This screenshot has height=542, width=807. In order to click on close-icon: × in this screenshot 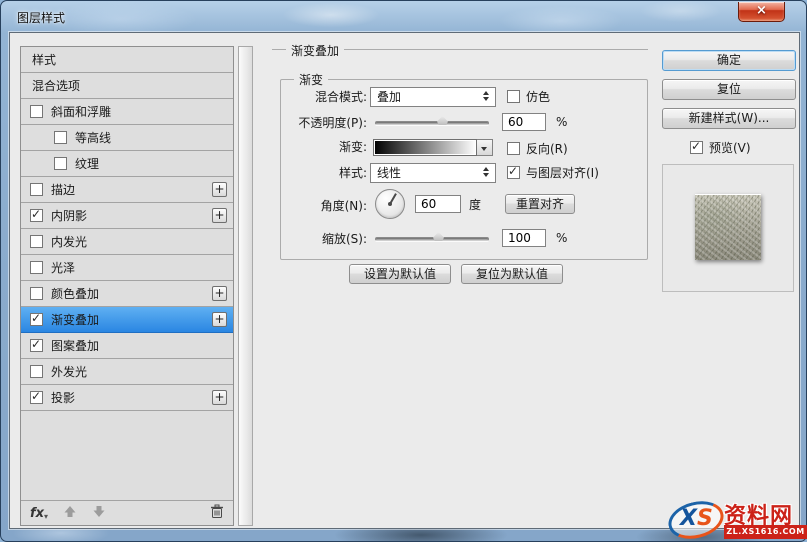, I will do `click(761, 10)`.